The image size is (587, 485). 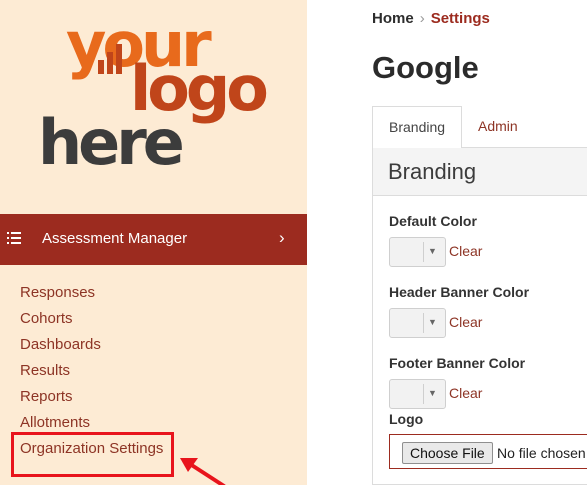 I want to click on header-banner-color-picker: ▼, so click(x=417, y=323).